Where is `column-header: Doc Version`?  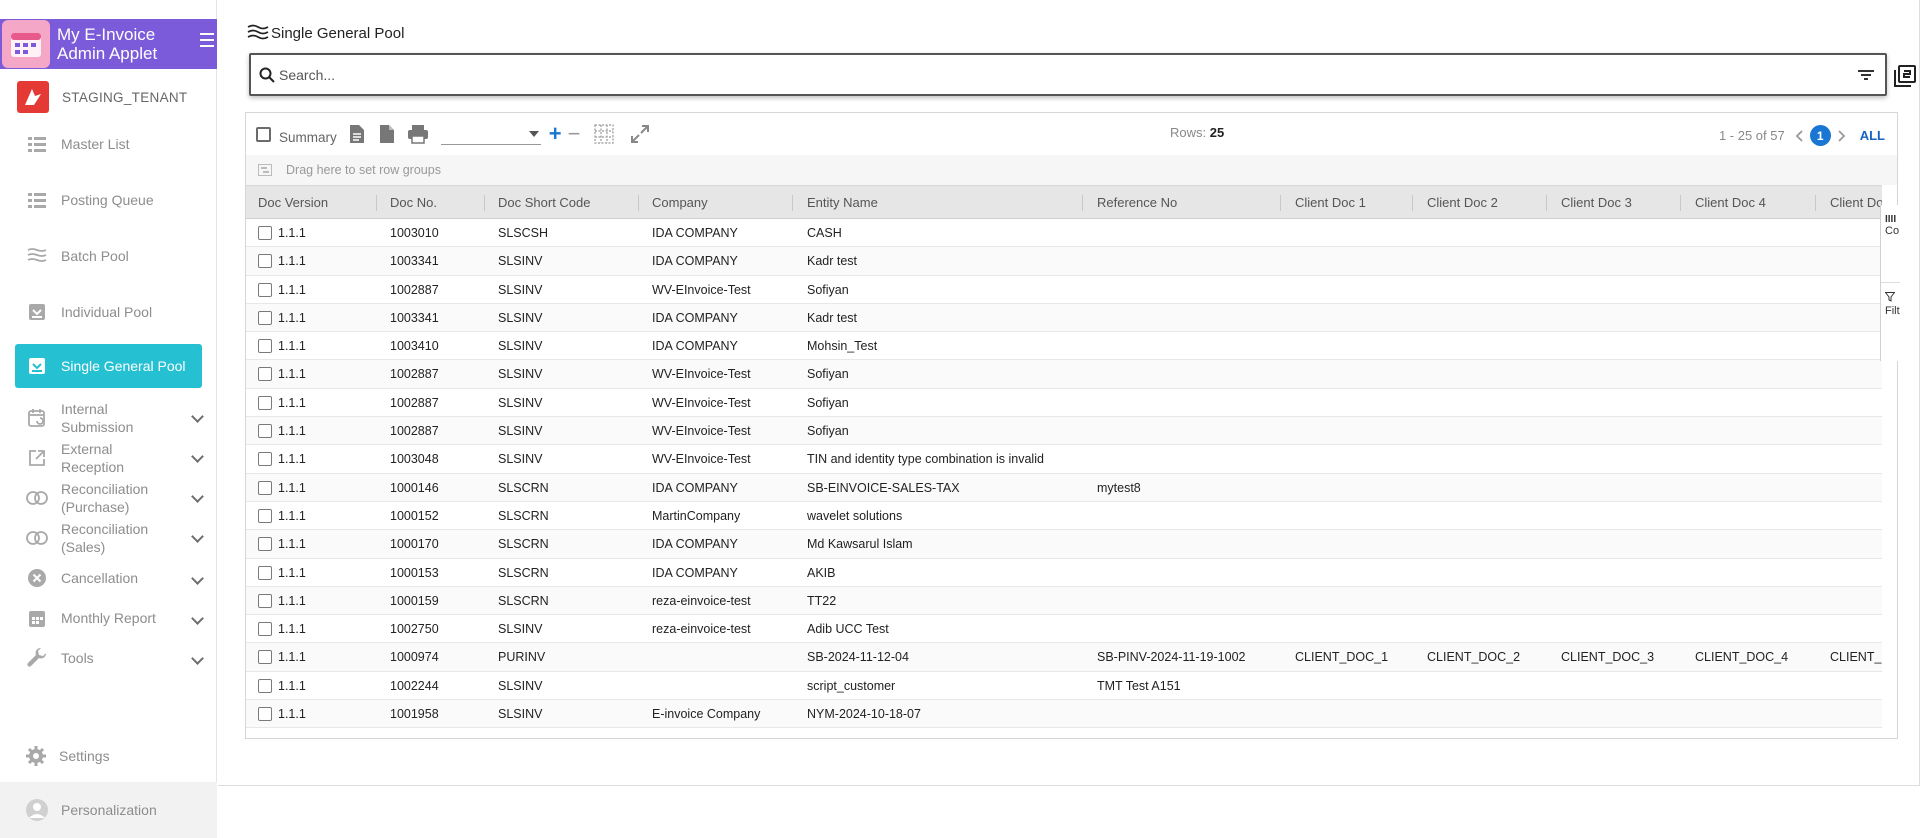
column-header: Doc Version is located at coordinates (293, 202).